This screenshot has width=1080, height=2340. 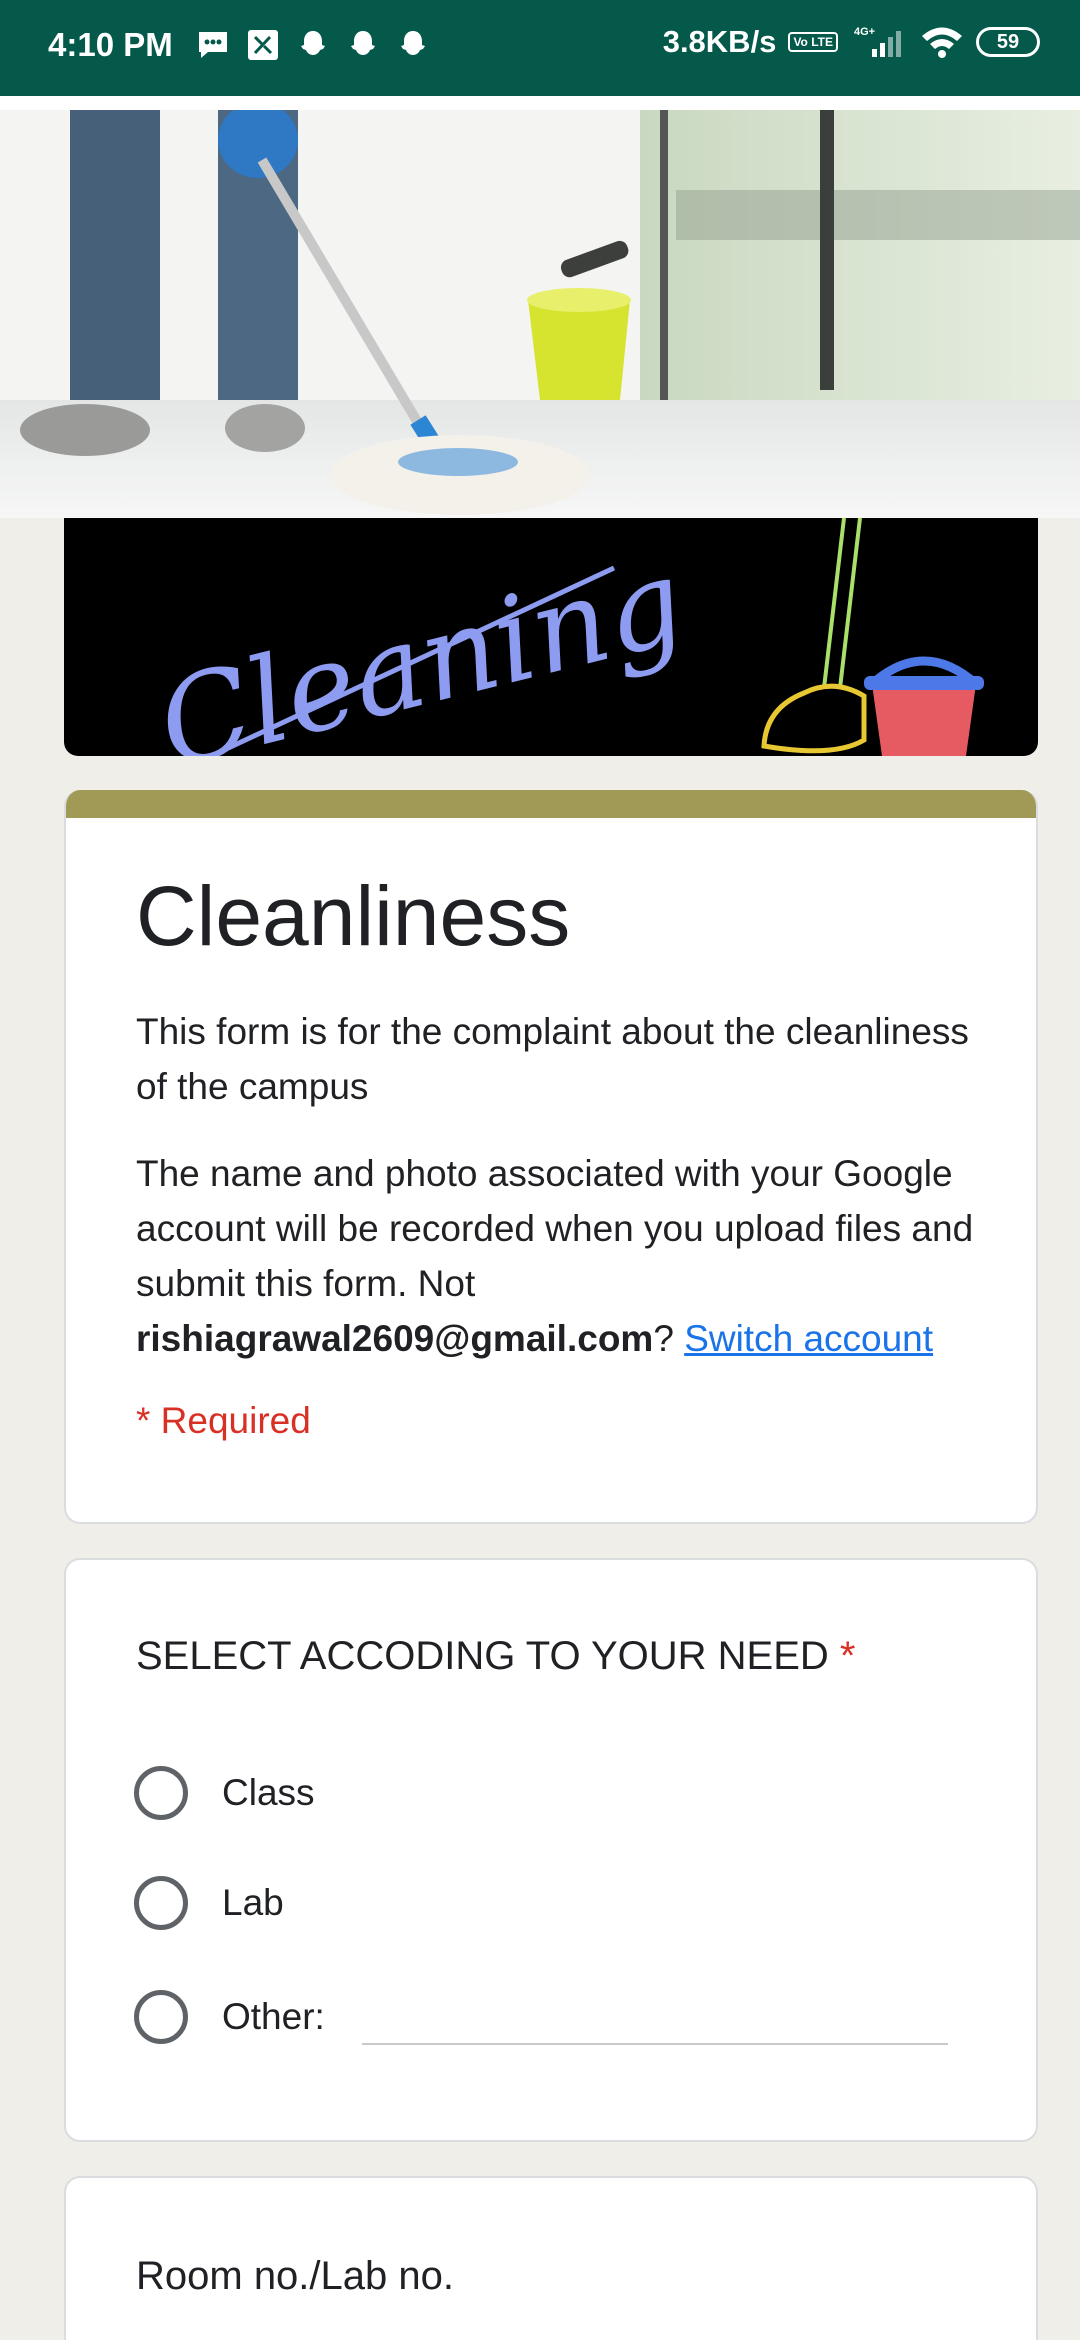 I want to click on signal-icon: 4G+, so click(x=877, y=41).